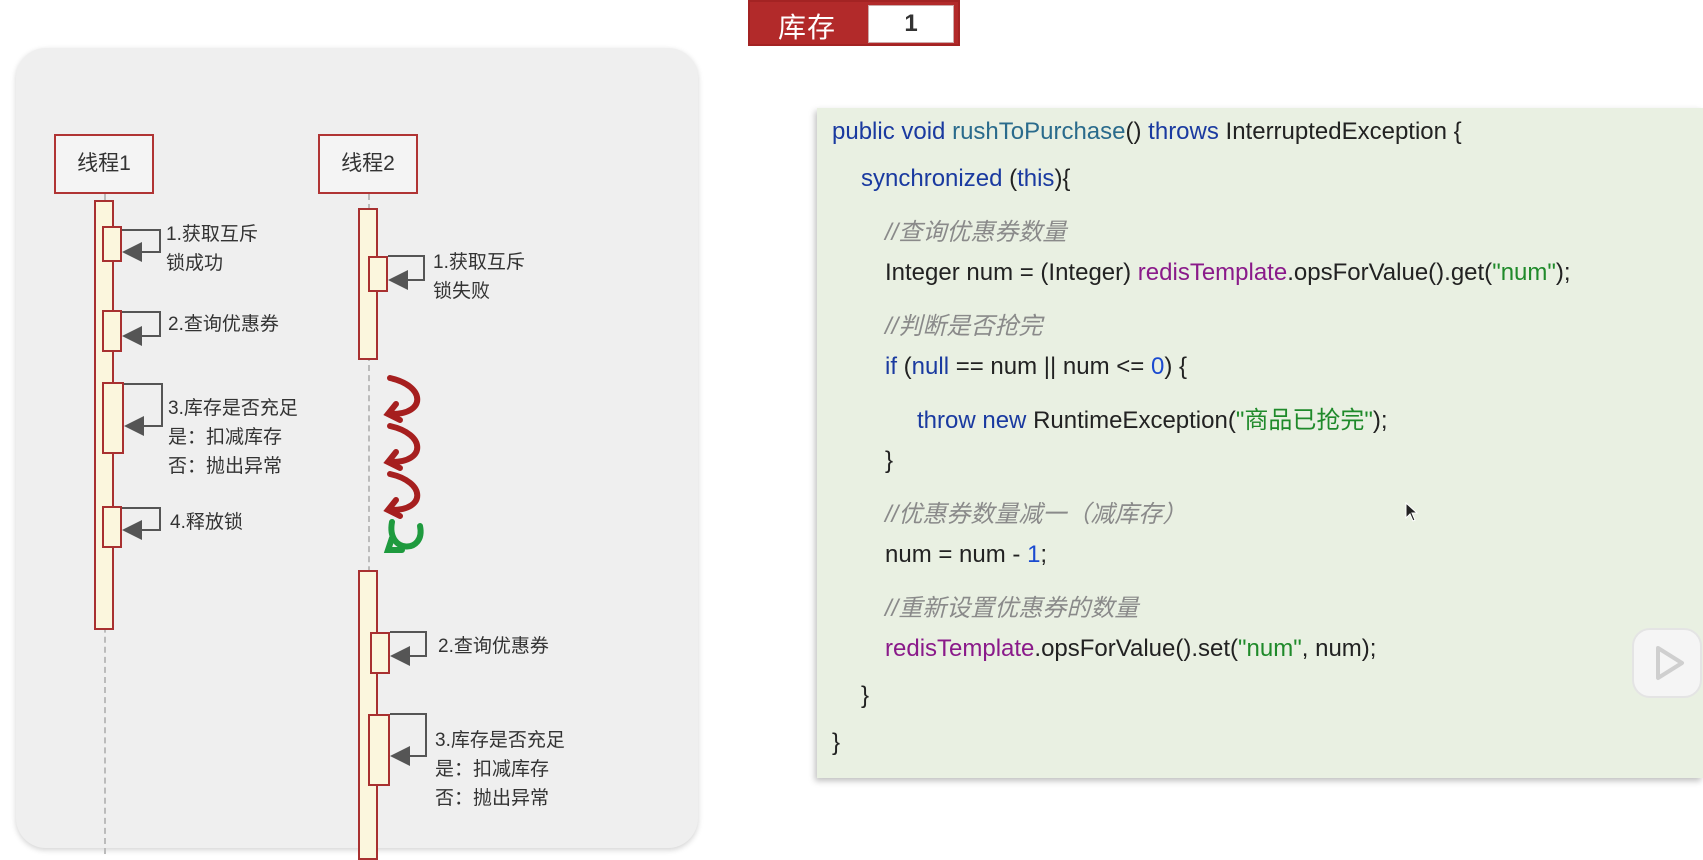  What do you see at coordinates (930, 366) in the screenshot?
I see `code-token: null` at bounding box center [930, 366].